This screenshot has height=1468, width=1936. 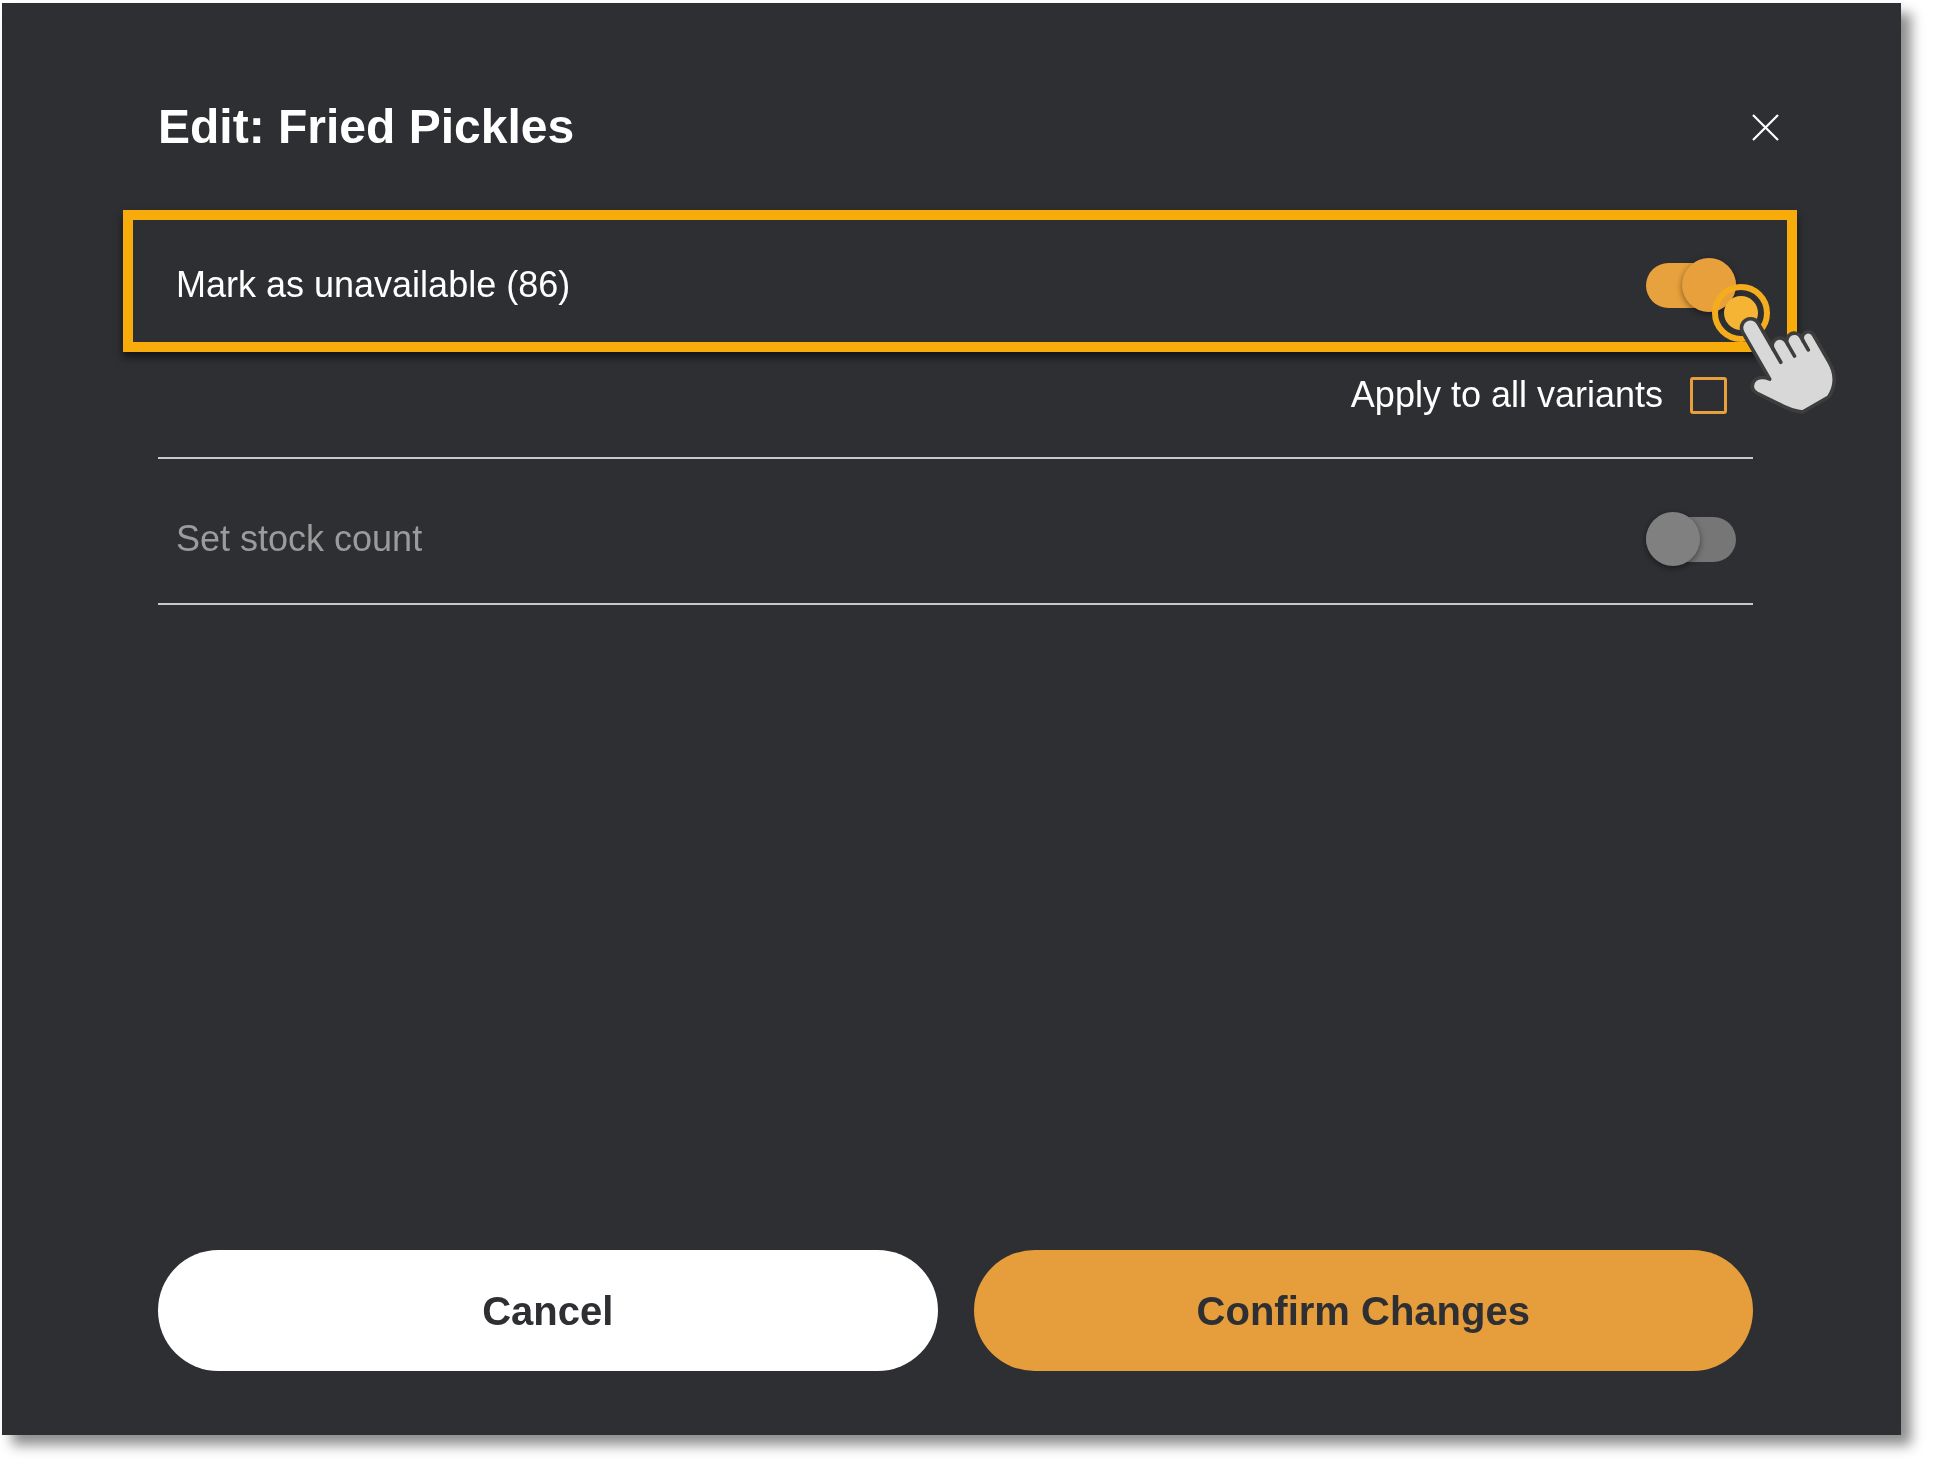 I want to click on cancel-button: Cancel, so click(x=548, y=1310).